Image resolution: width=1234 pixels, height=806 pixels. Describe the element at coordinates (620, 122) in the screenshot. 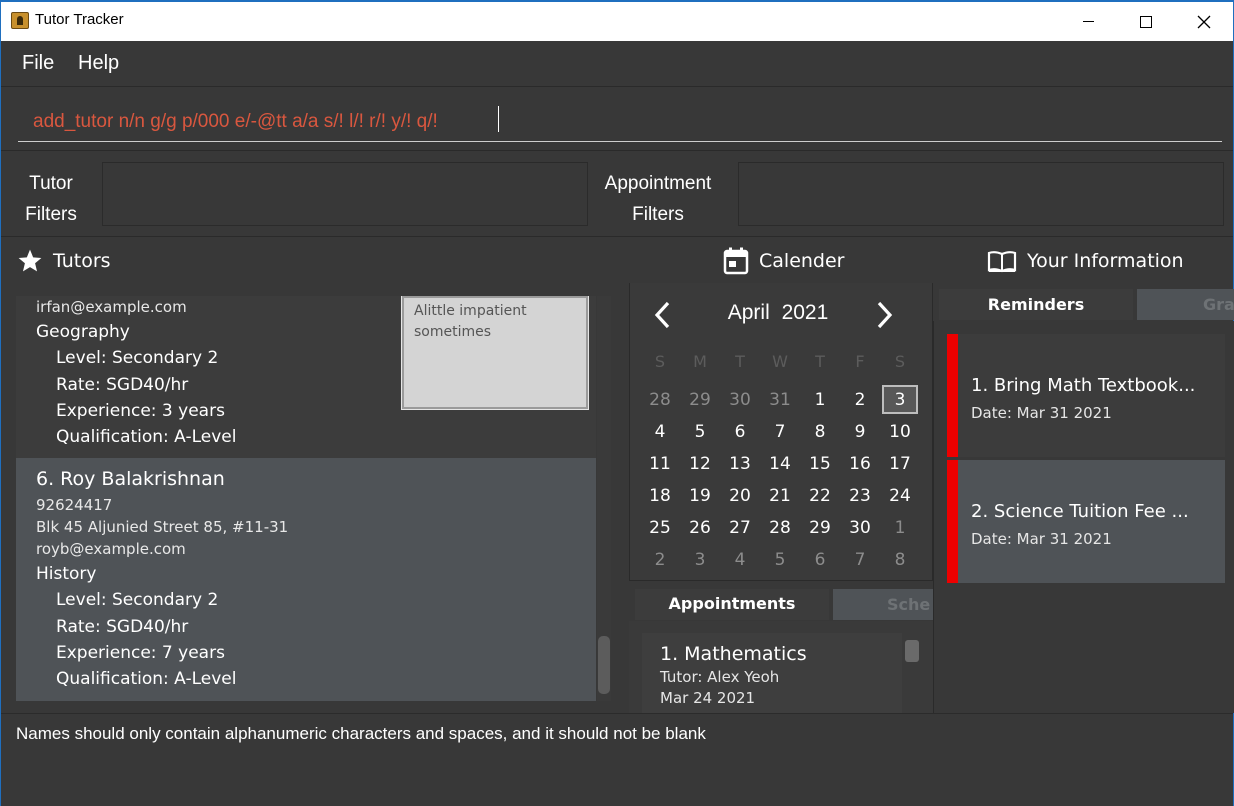

I see `command-input` at that location.